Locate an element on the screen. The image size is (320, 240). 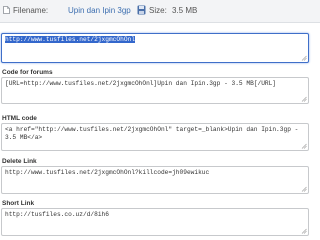
short-link-textarea: http://tusfiles.co.uz/d/8ih6 is located at coordinates (155, 222).